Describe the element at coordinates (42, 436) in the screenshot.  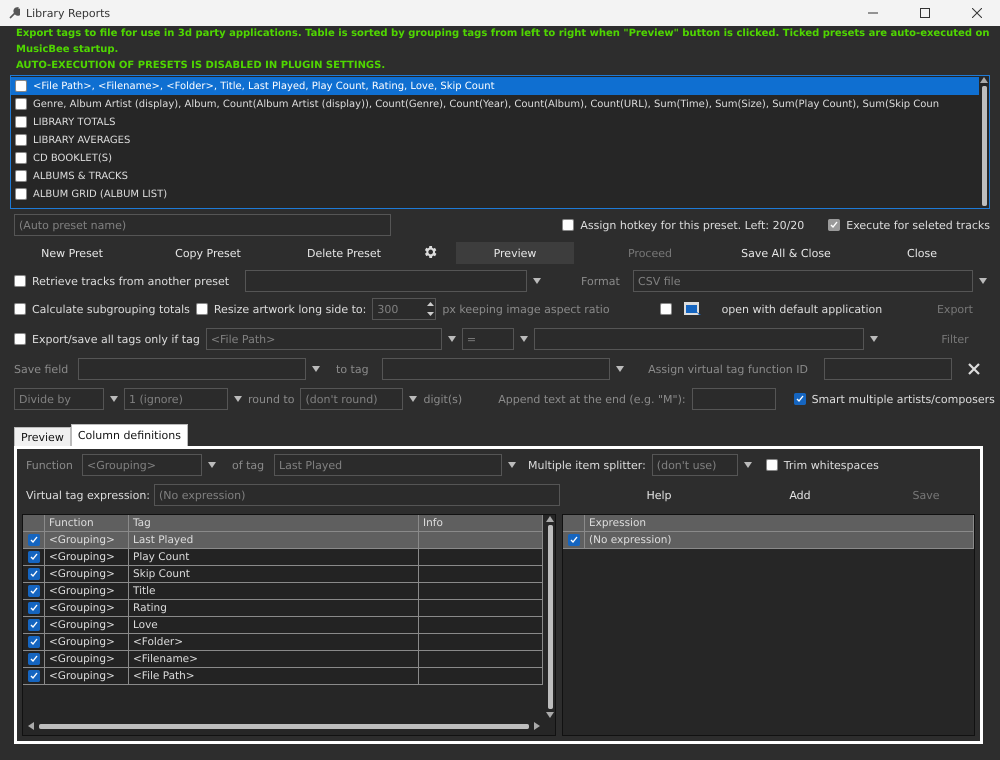
I see `tab: Preview` at that location.